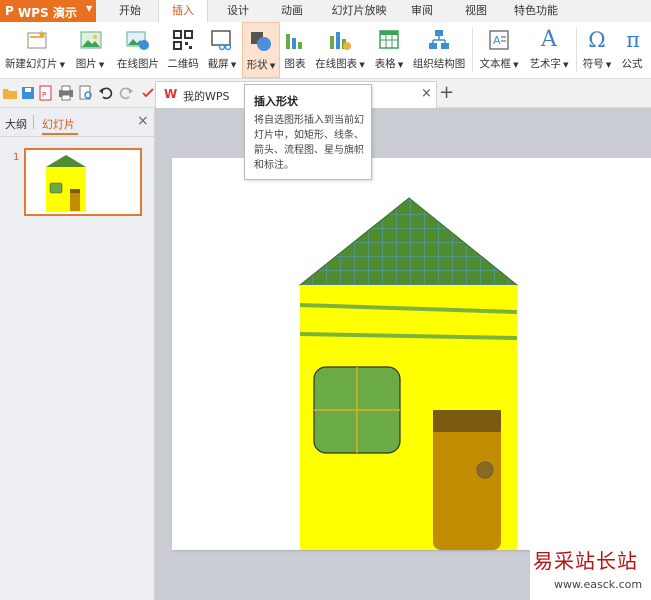 This screenshot has height=600, width=651. I want to click on new-slide-button: 新建幻灯片 ▼, so click(35, 49).